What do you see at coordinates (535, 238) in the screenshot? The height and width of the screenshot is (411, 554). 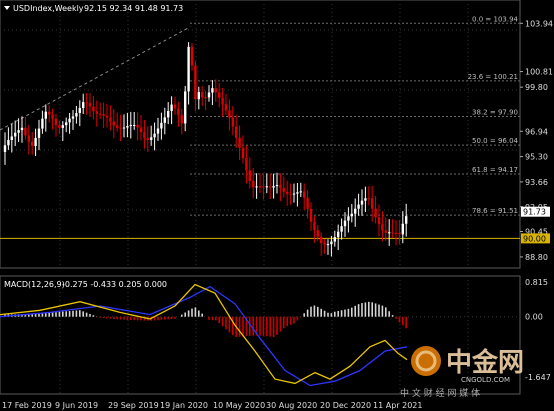 I see `support-price-tag: 90.00` at bounding box center [535, 238].